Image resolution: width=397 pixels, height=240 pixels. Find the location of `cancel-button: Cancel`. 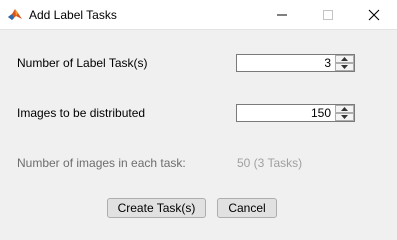

cancel-button: Cancel is located at coordinates (247, 208).